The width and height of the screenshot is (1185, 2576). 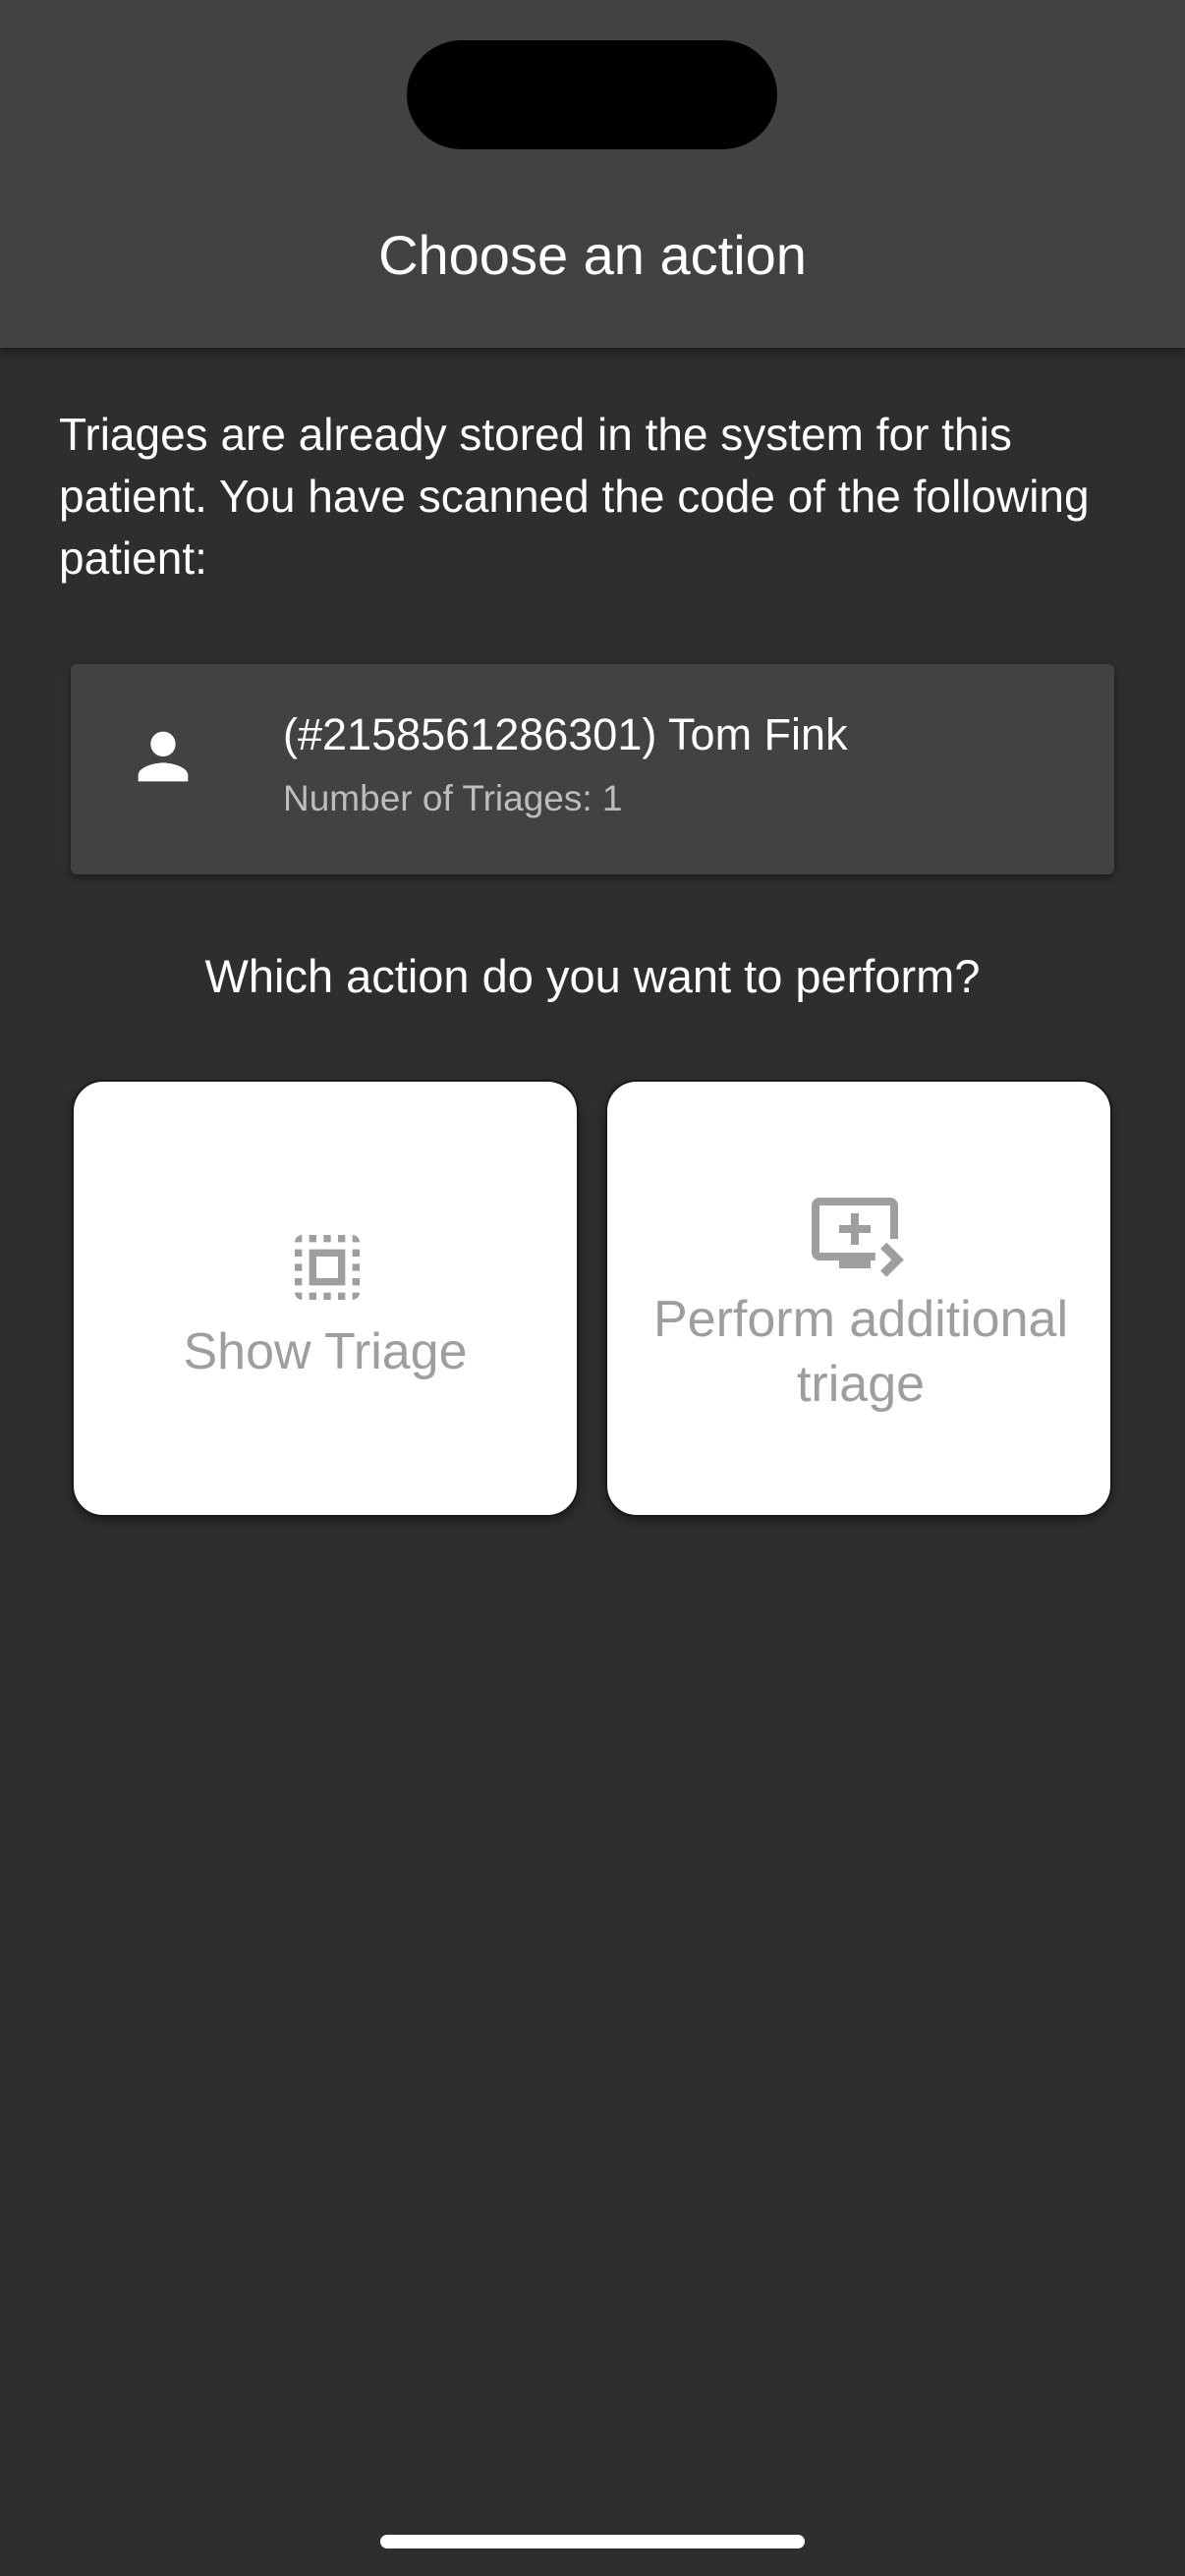 I want to click on patient-triage-count: Number of Triages: 1, so click(x=453, y=798).